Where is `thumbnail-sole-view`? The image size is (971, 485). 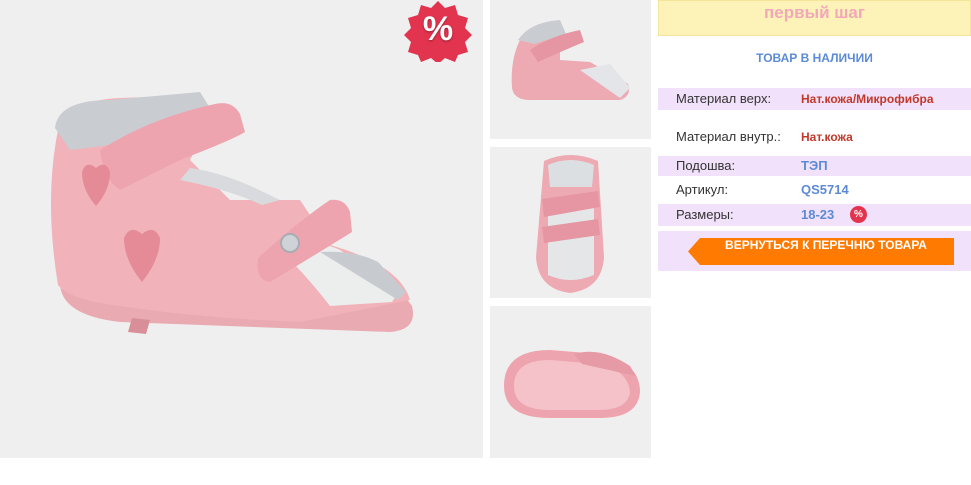 thumbnail-sole-view is located at coordinates (570, 382).